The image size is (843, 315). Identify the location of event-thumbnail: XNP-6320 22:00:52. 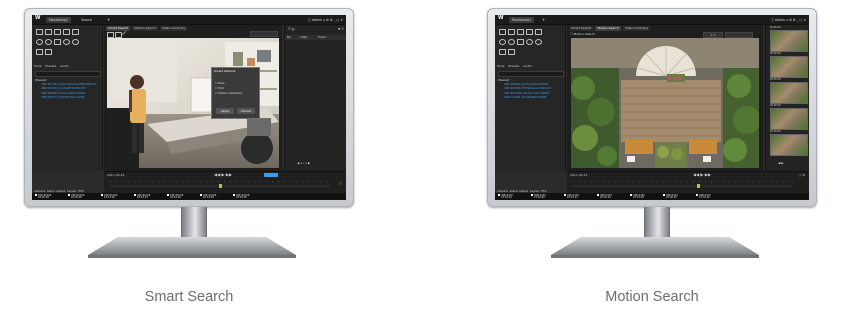
(678, 196).